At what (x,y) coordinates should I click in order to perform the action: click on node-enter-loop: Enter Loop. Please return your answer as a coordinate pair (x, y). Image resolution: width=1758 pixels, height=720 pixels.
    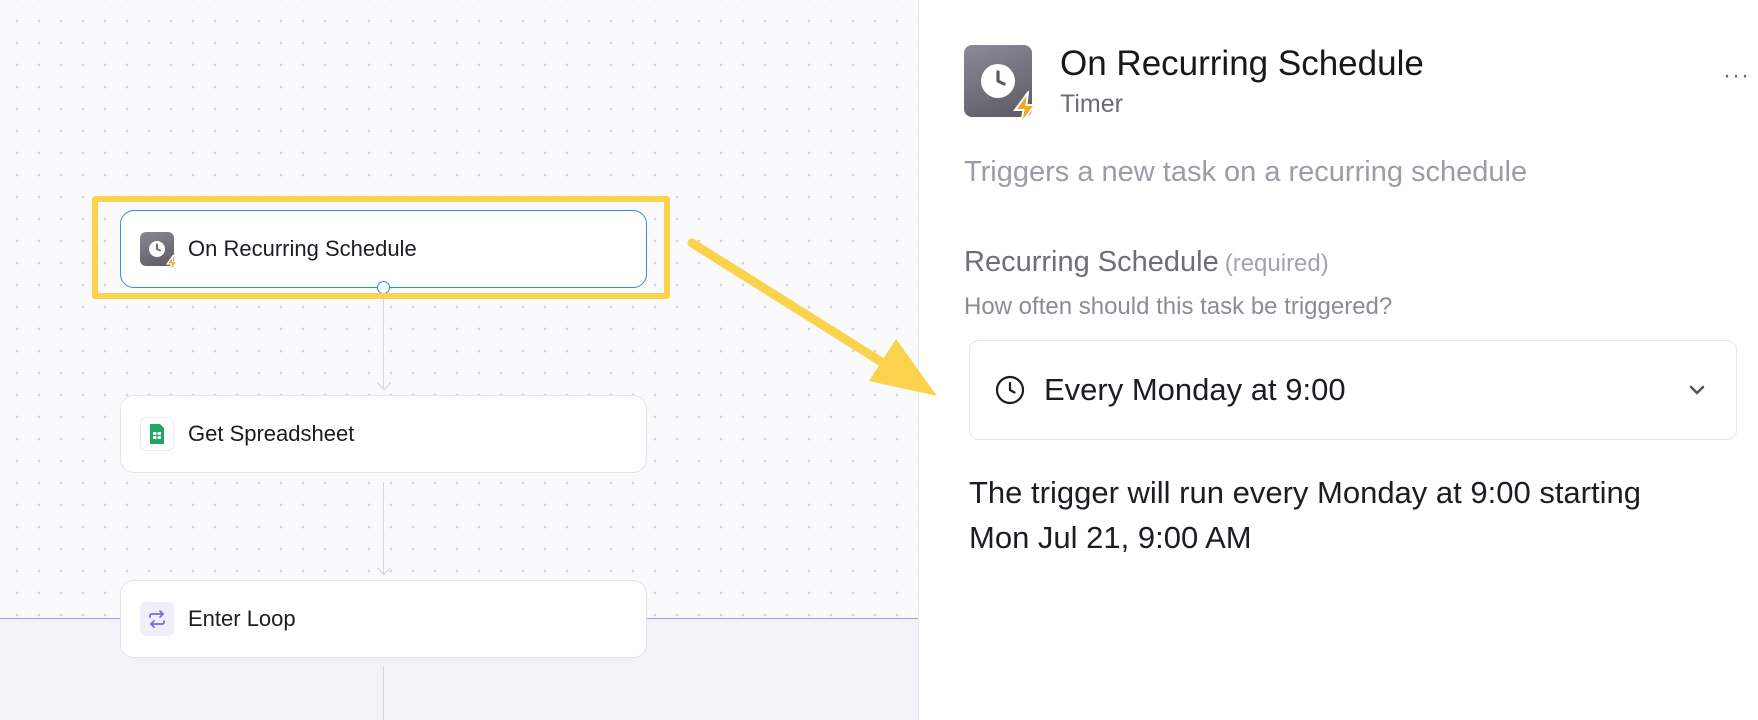
    Looking at the image, I should click on (383, 619).